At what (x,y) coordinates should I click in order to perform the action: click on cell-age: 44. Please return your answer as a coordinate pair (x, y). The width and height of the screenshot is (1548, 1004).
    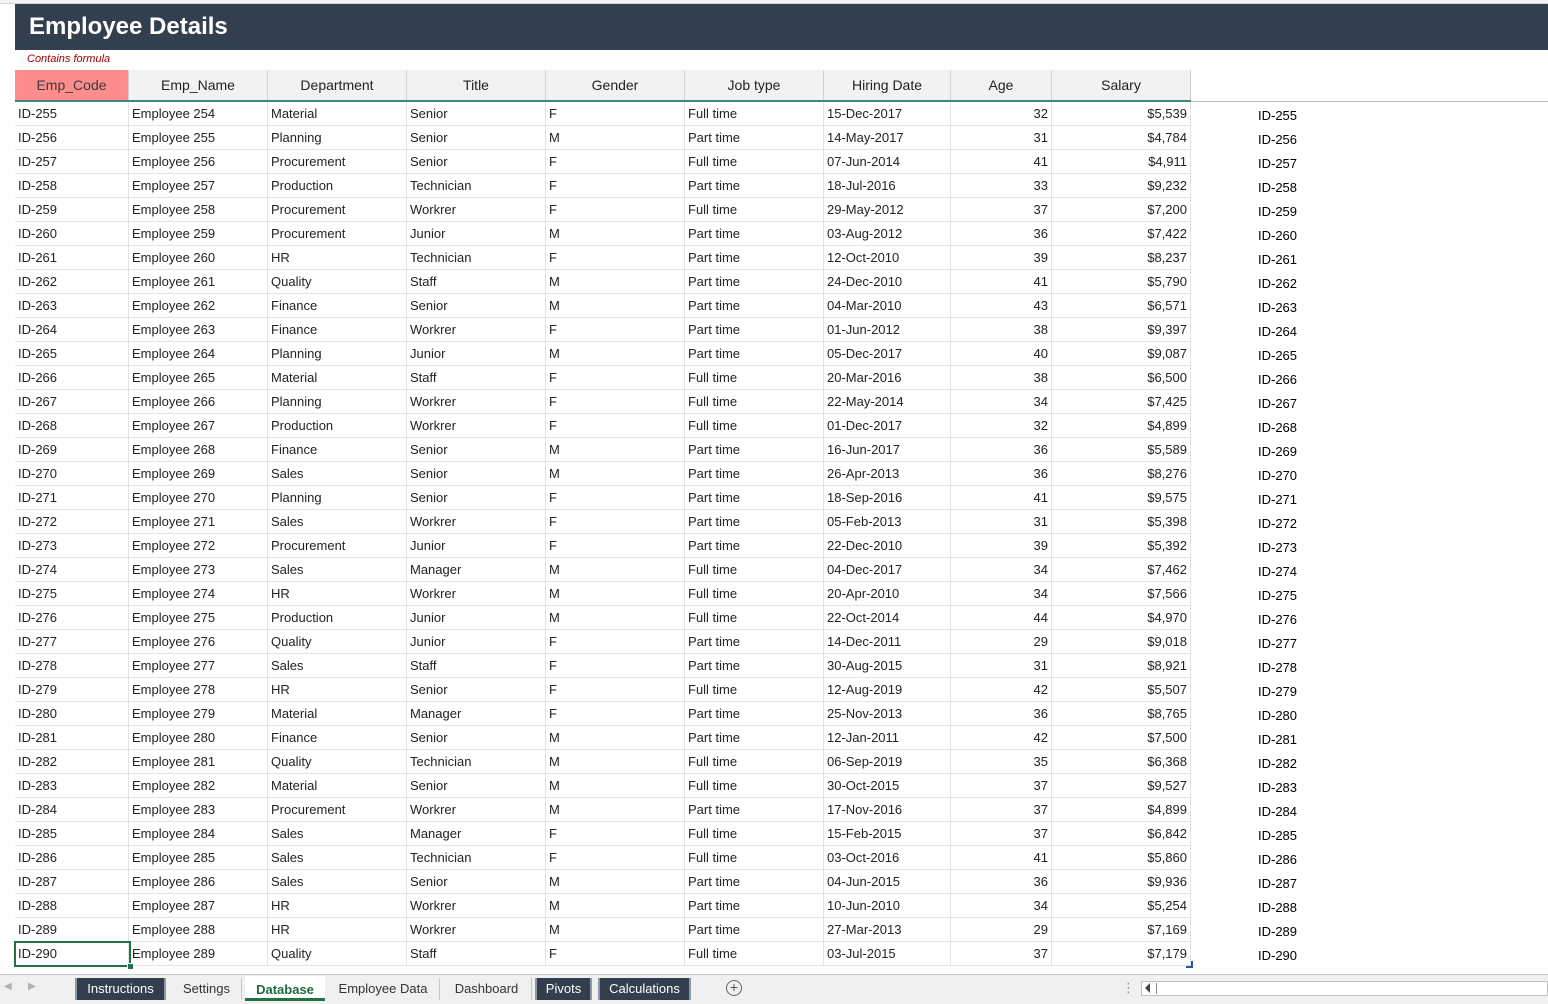
    Looking at the image, I should click on (1001, 617).